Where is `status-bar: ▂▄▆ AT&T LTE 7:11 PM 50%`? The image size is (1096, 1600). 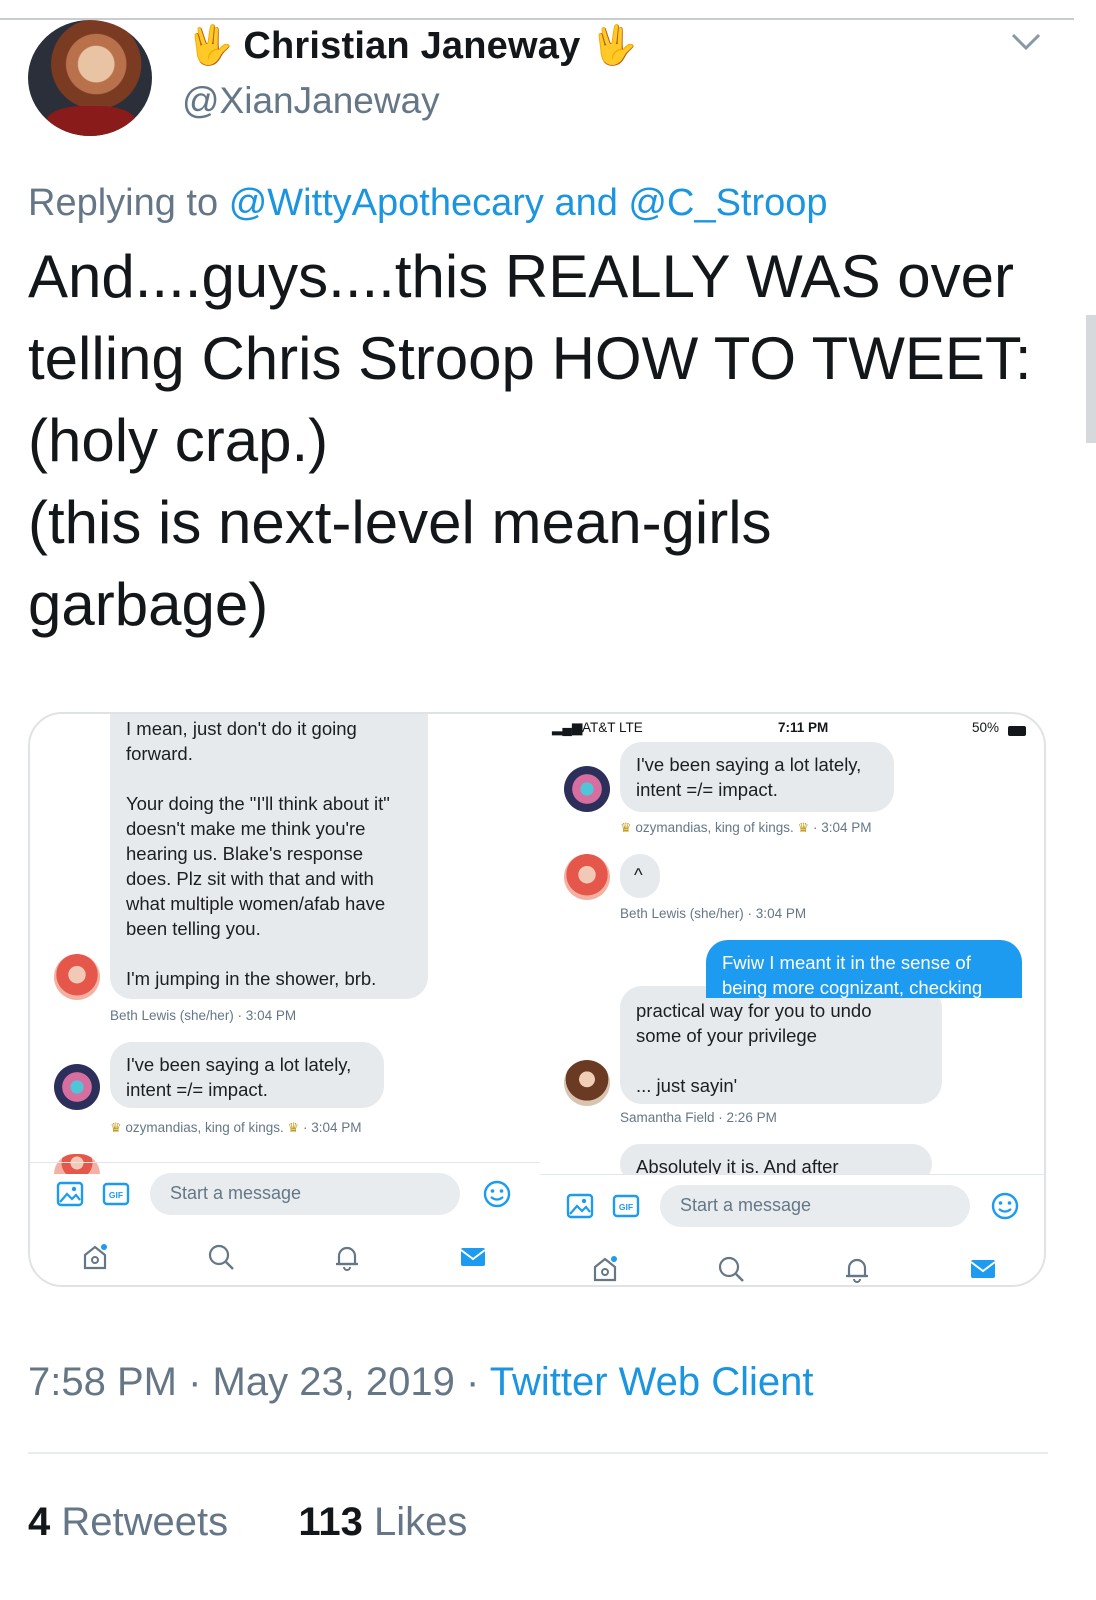
status-bar: ▂▄▆ AT&T LTE 7:11 PM 50% is located at coordinates (792, 732).